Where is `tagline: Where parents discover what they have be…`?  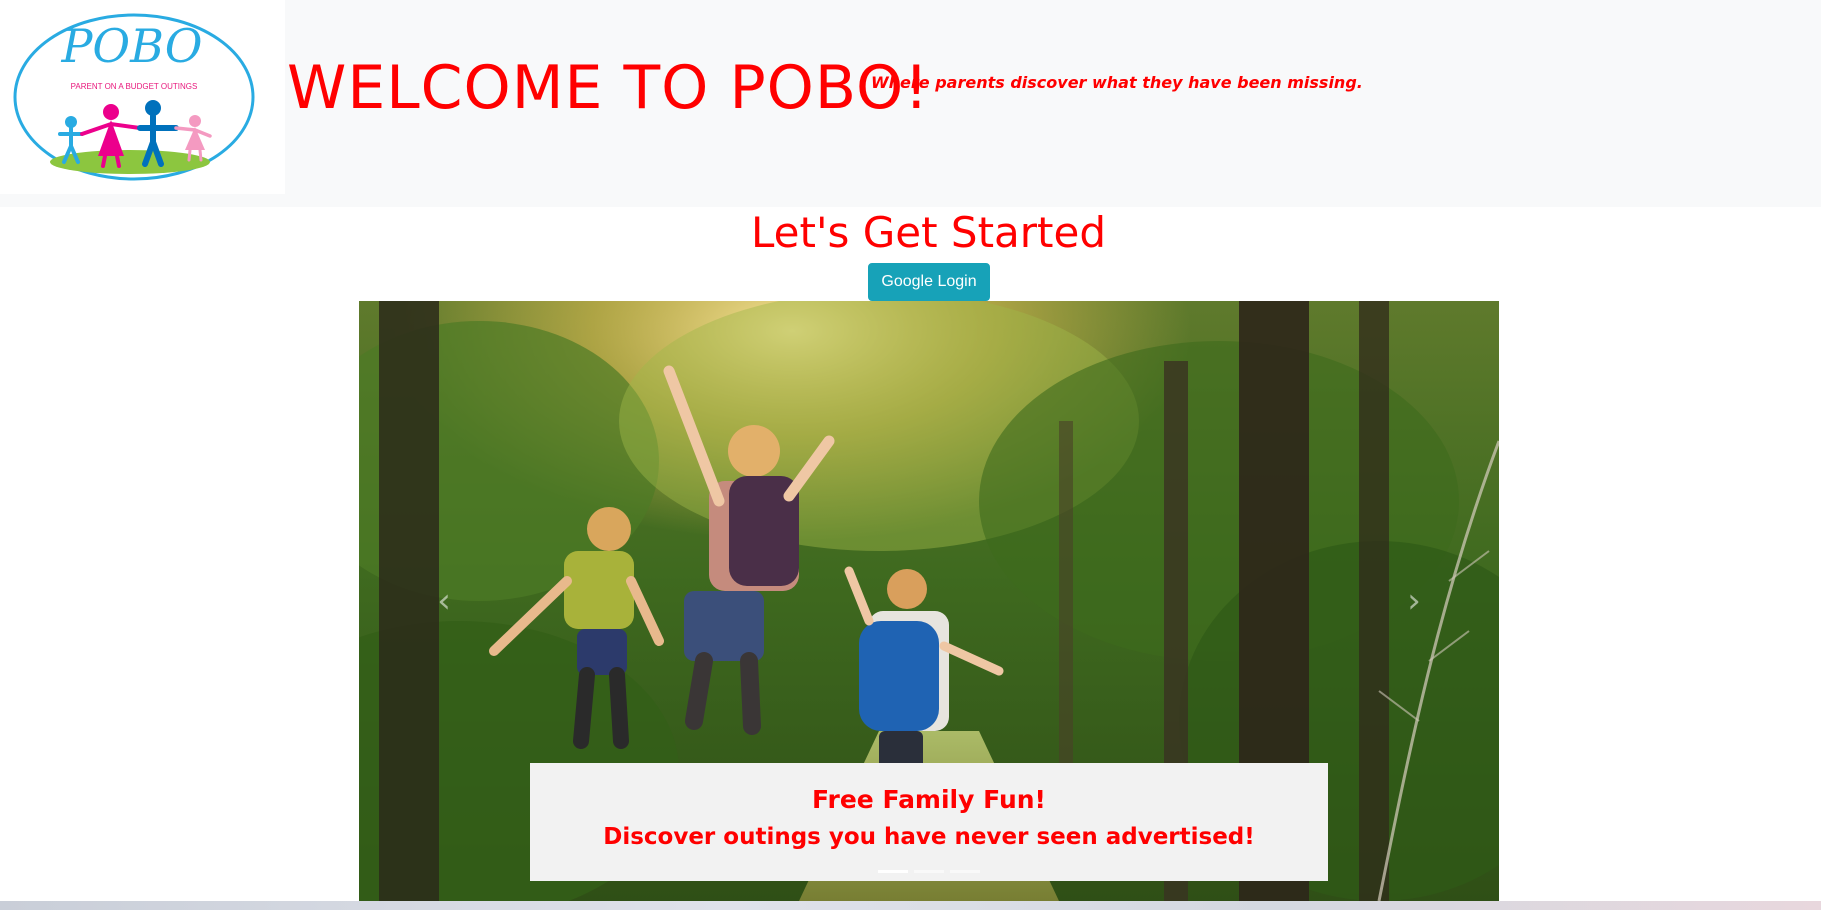
tagline: Where parents discover what they have be… is located at coordinates (1117, 82).